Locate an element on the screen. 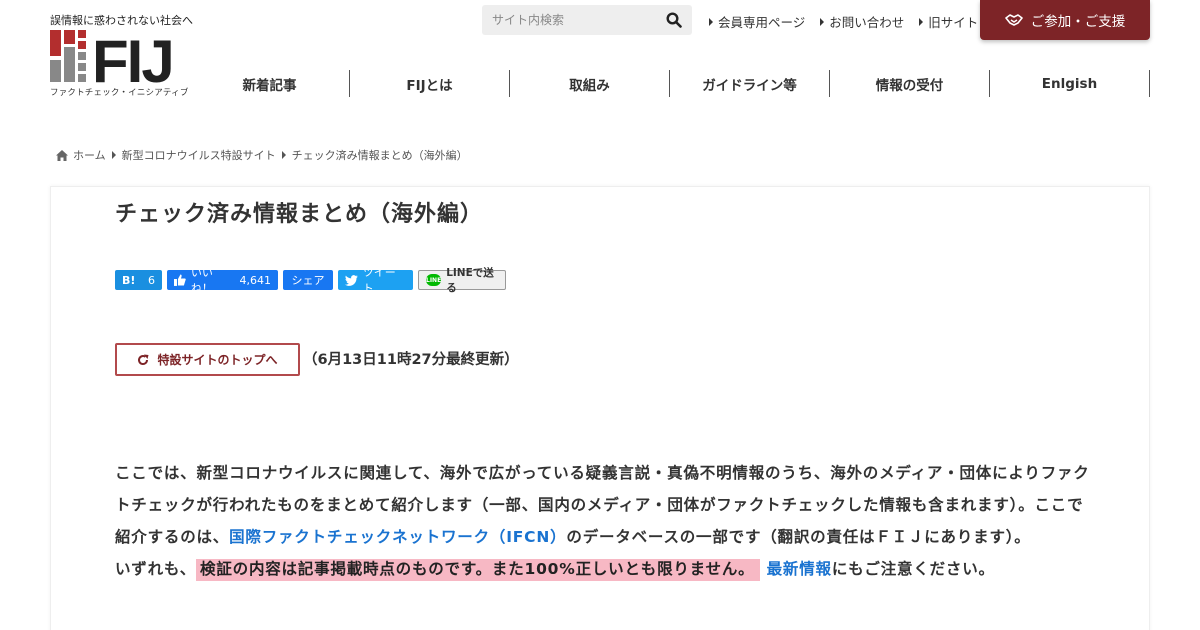 This screenshot has width=1200, height=630. page-title: チェック済み情報まとめ（海外編） is located at coordinates (299, 214).